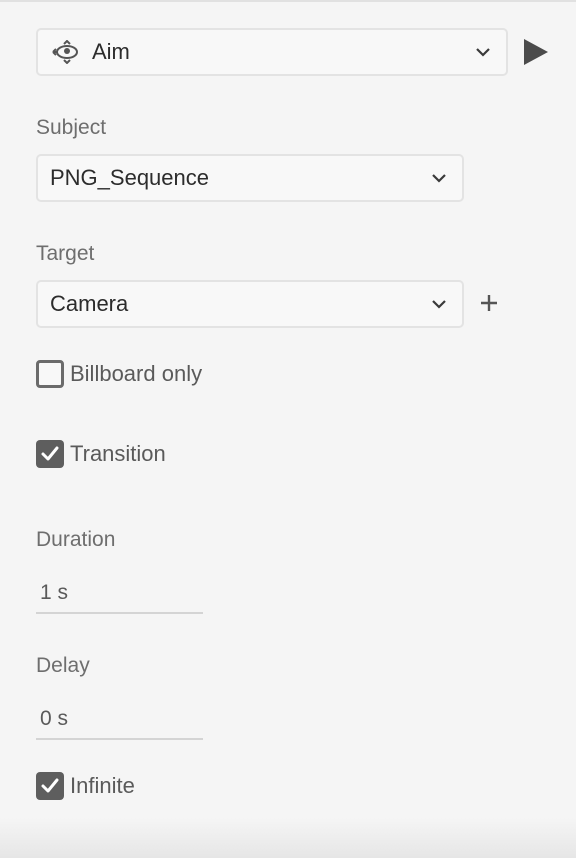  What do you see at coordinates (136, 373) in the screenshot?
I see `billboard-only-label: Billboard only` at bounding box center [136, 373].